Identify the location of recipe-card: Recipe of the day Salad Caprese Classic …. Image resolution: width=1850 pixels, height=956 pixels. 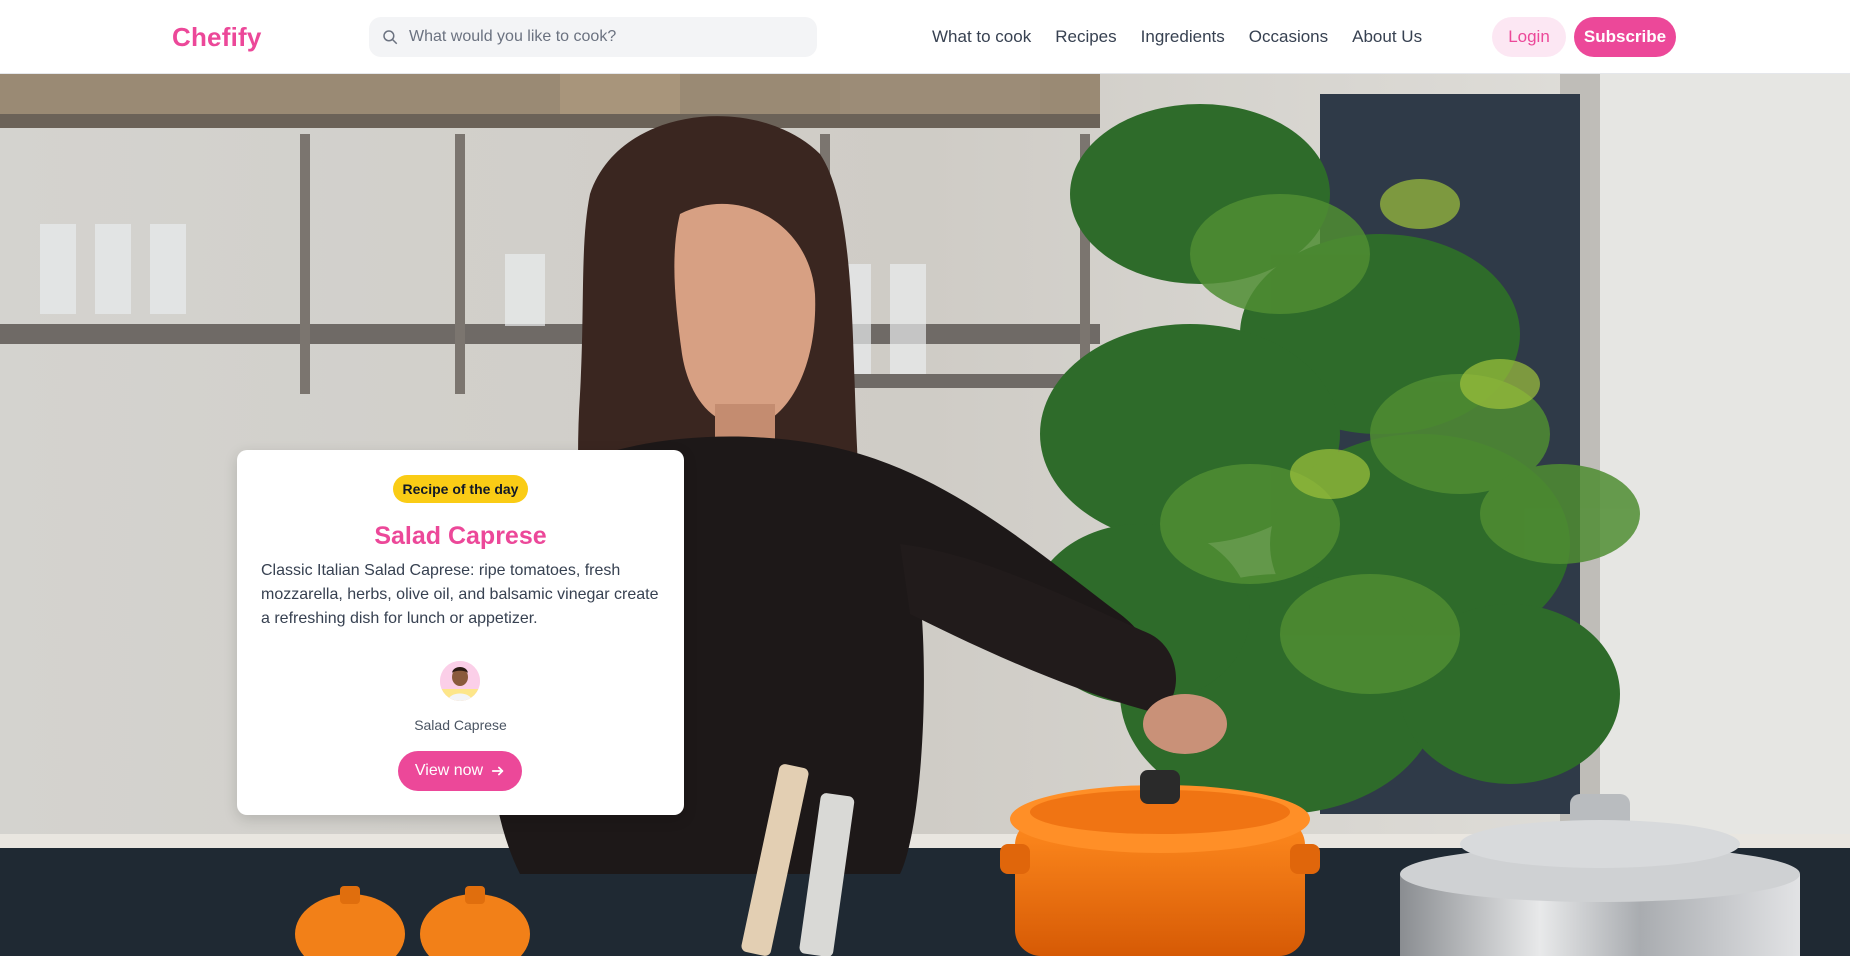
(460, 632).